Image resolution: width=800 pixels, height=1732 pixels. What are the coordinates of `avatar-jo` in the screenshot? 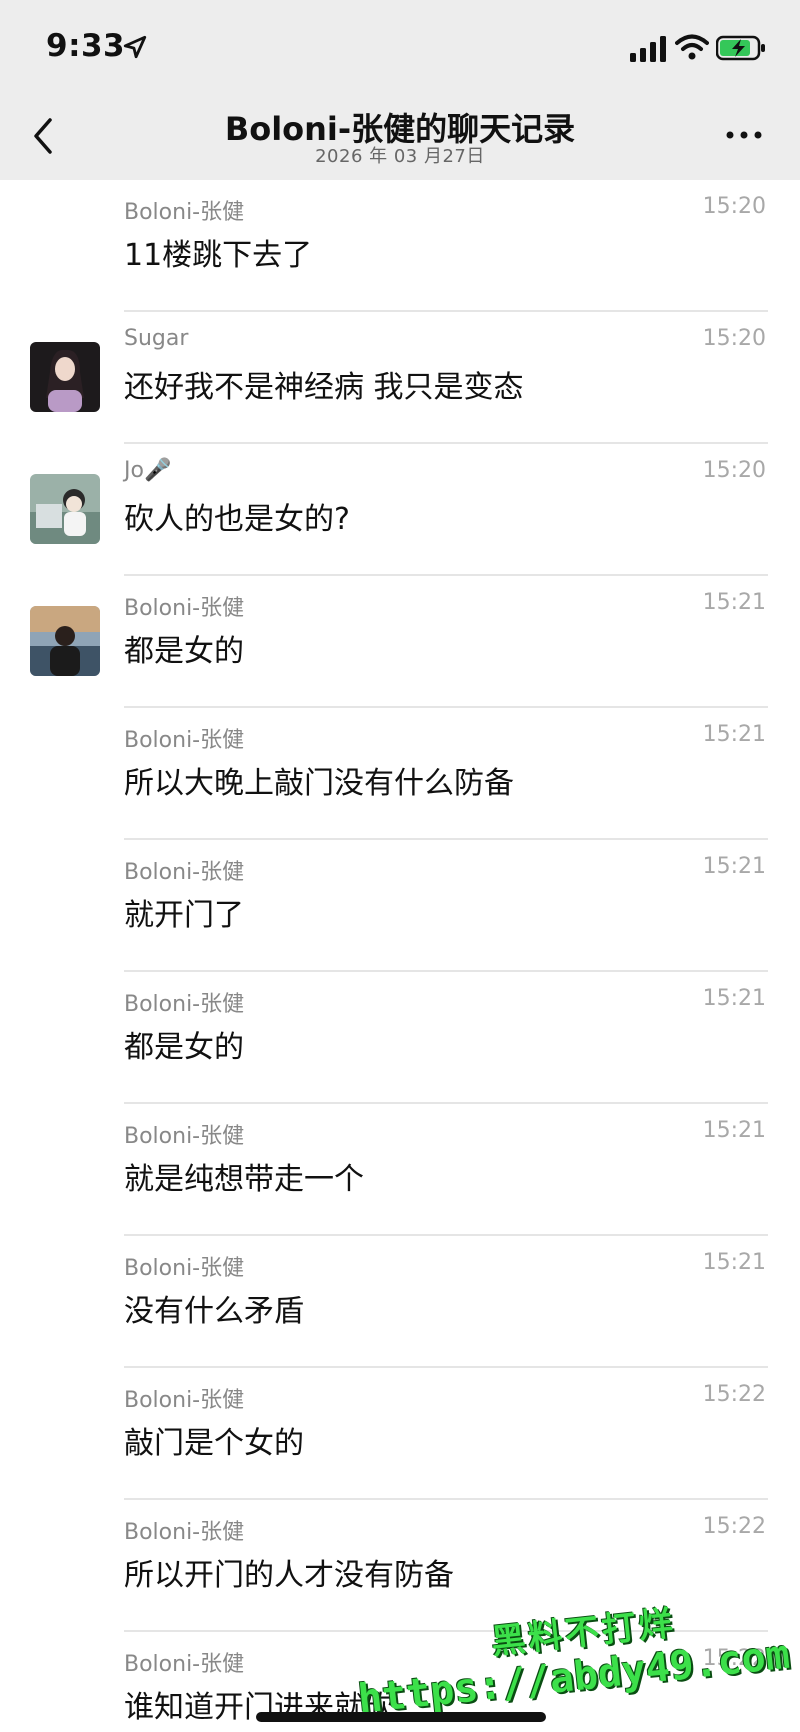 It's located at (65, 509).